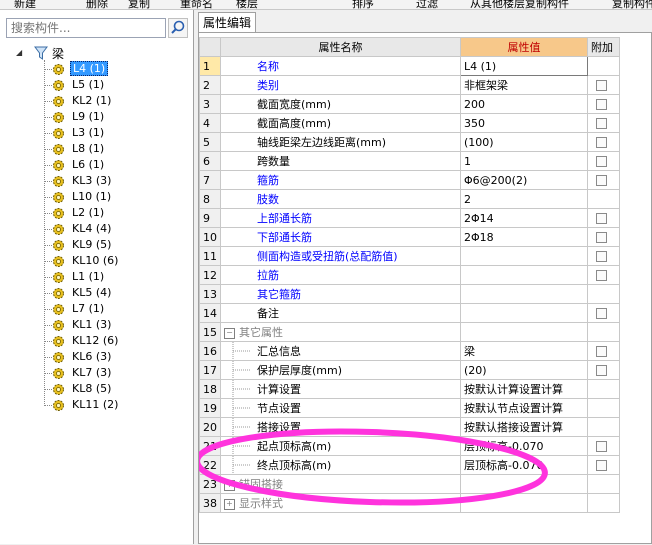 The image size is (652, 545). What do you see at coordinates (229, 333) in the screenshot?
I see `collapse-icon: −` at bounding box center [229, 333].